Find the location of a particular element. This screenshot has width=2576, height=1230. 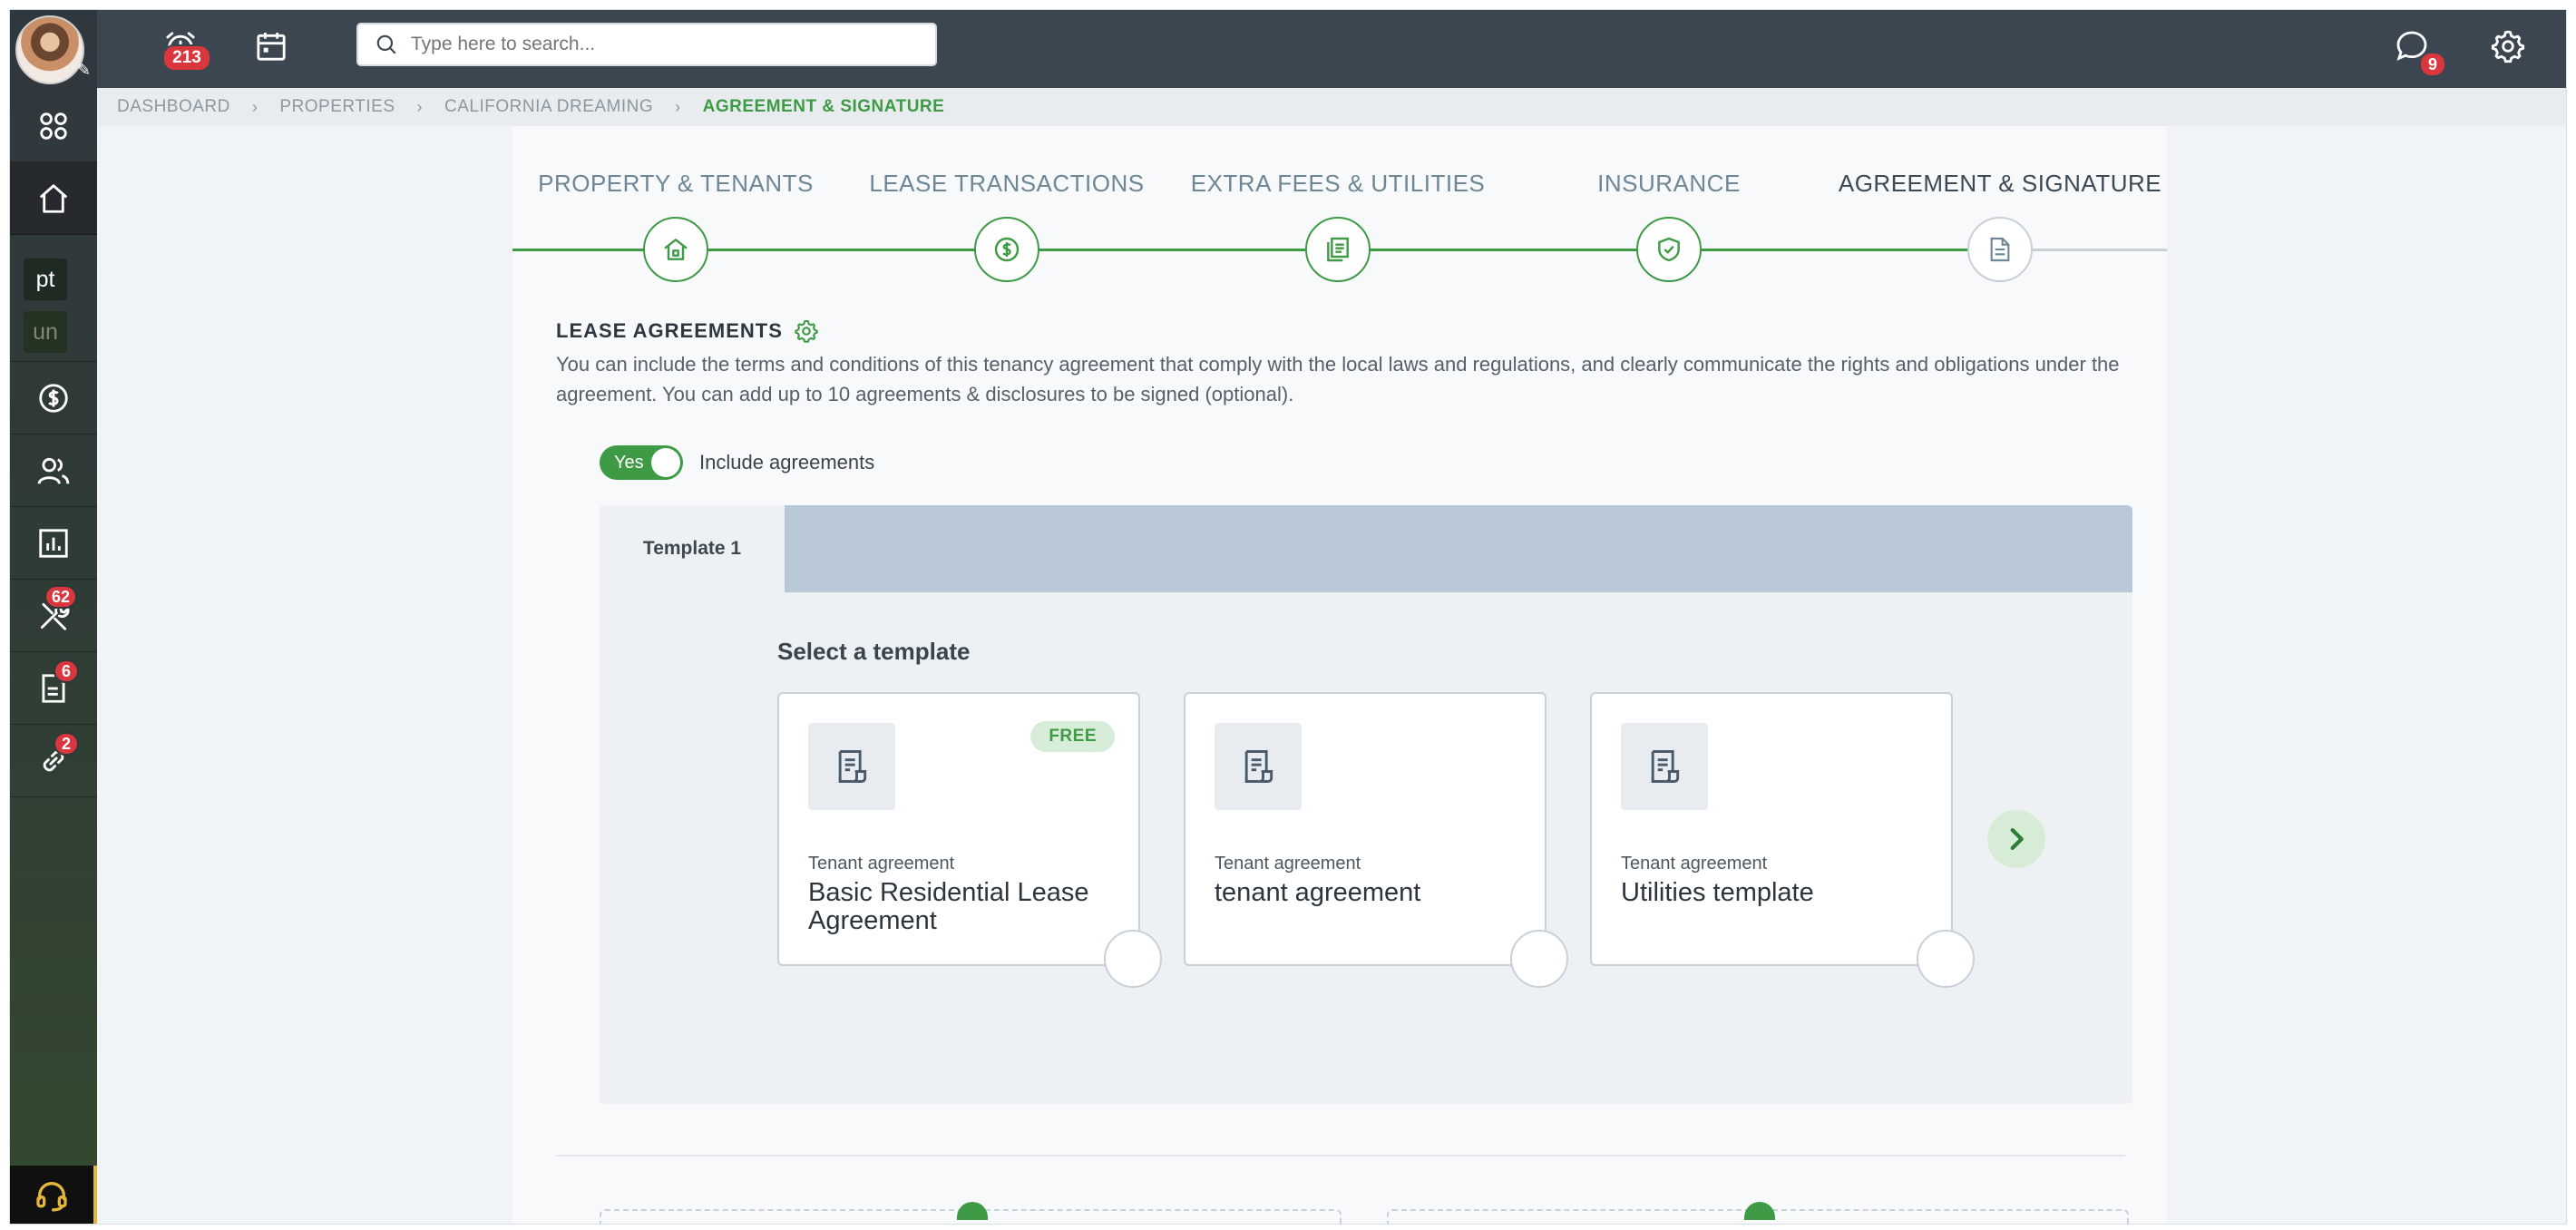

bar-chart-icon is located at coordinates (53, 543).